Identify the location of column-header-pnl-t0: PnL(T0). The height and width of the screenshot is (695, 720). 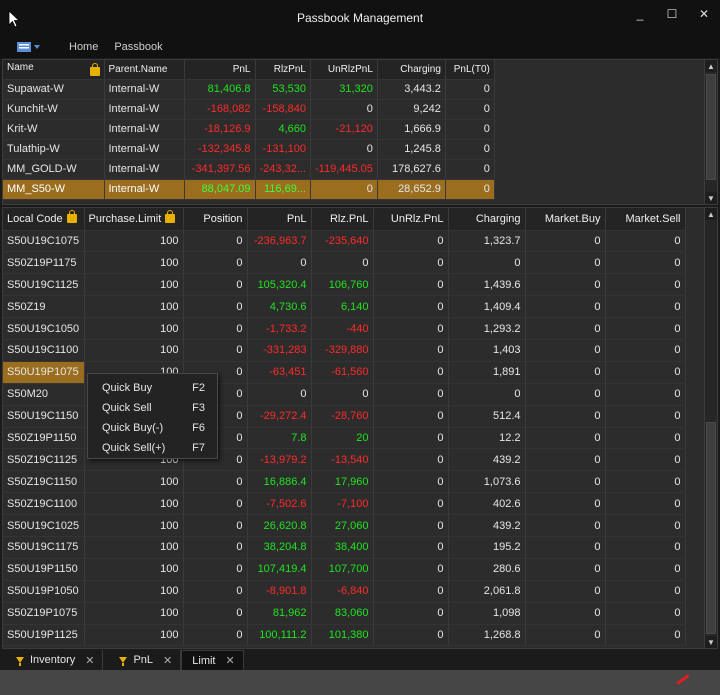
(470, 70).